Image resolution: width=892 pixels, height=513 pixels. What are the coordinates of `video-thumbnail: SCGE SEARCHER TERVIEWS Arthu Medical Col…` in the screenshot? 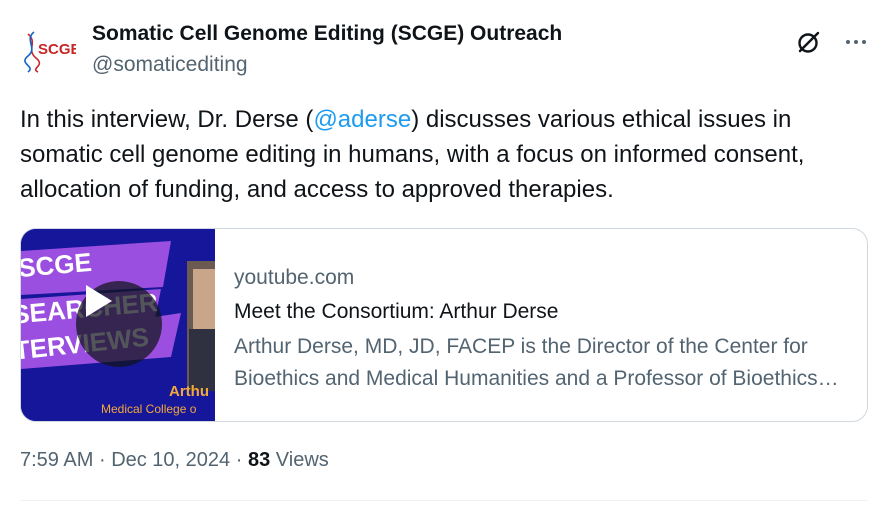 It's located at (118, 325).